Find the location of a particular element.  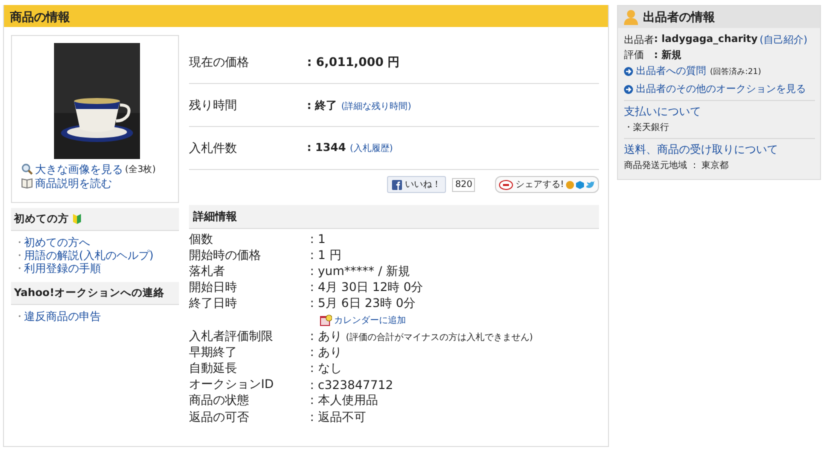

detail-label: 落札者 is located at coordinates (207, 271).